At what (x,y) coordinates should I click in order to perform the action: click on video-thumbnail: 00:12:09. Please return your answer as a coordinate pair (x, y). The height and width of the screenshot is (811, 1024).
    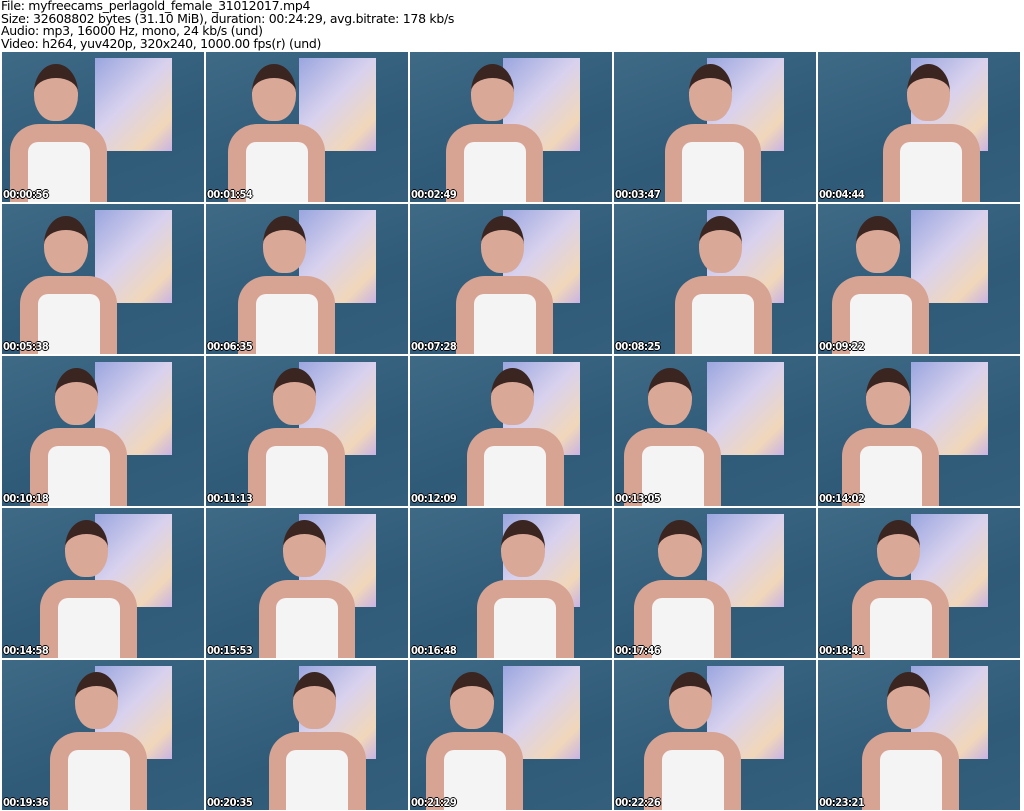
    Looking at the image, I should click on (511, 431).